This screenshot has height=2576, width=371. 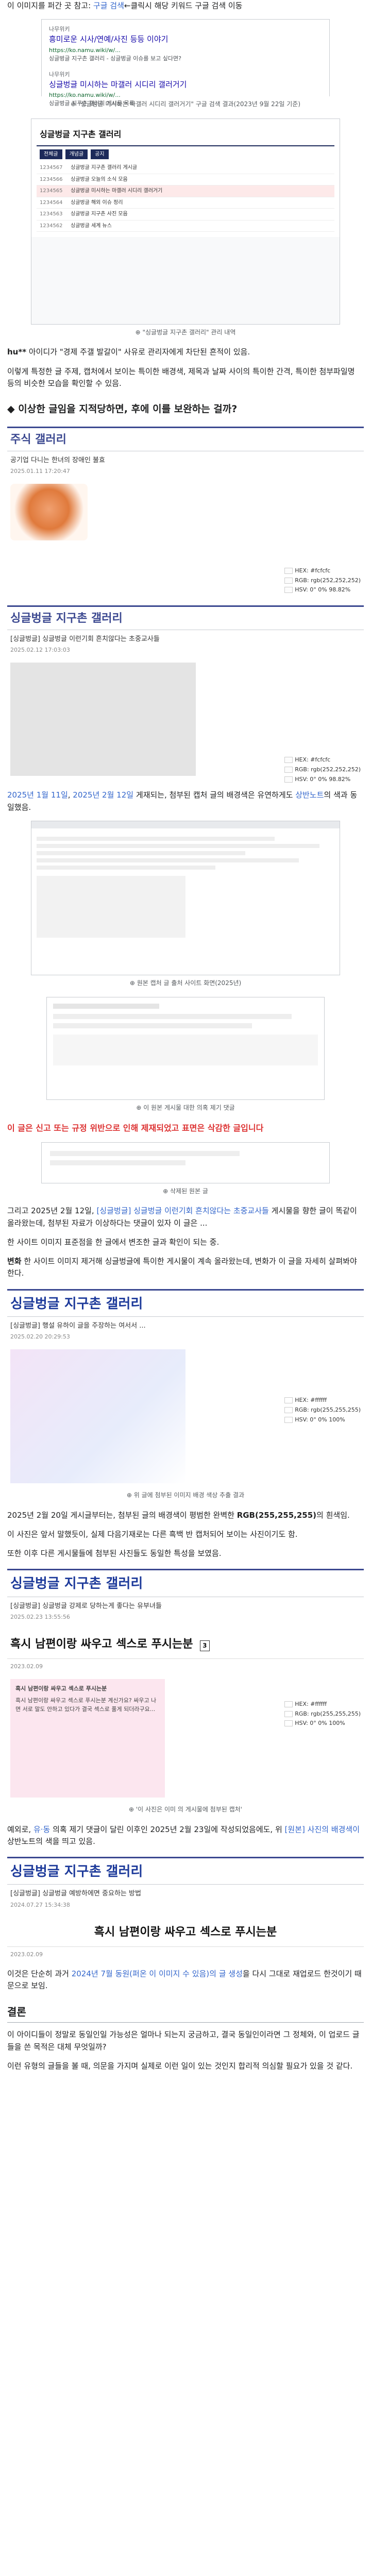 What do you see at coordinates (37, 795) in the screenshot?
I see `date-link: 2025년 1월 11일` at bounding box center [37, 795].